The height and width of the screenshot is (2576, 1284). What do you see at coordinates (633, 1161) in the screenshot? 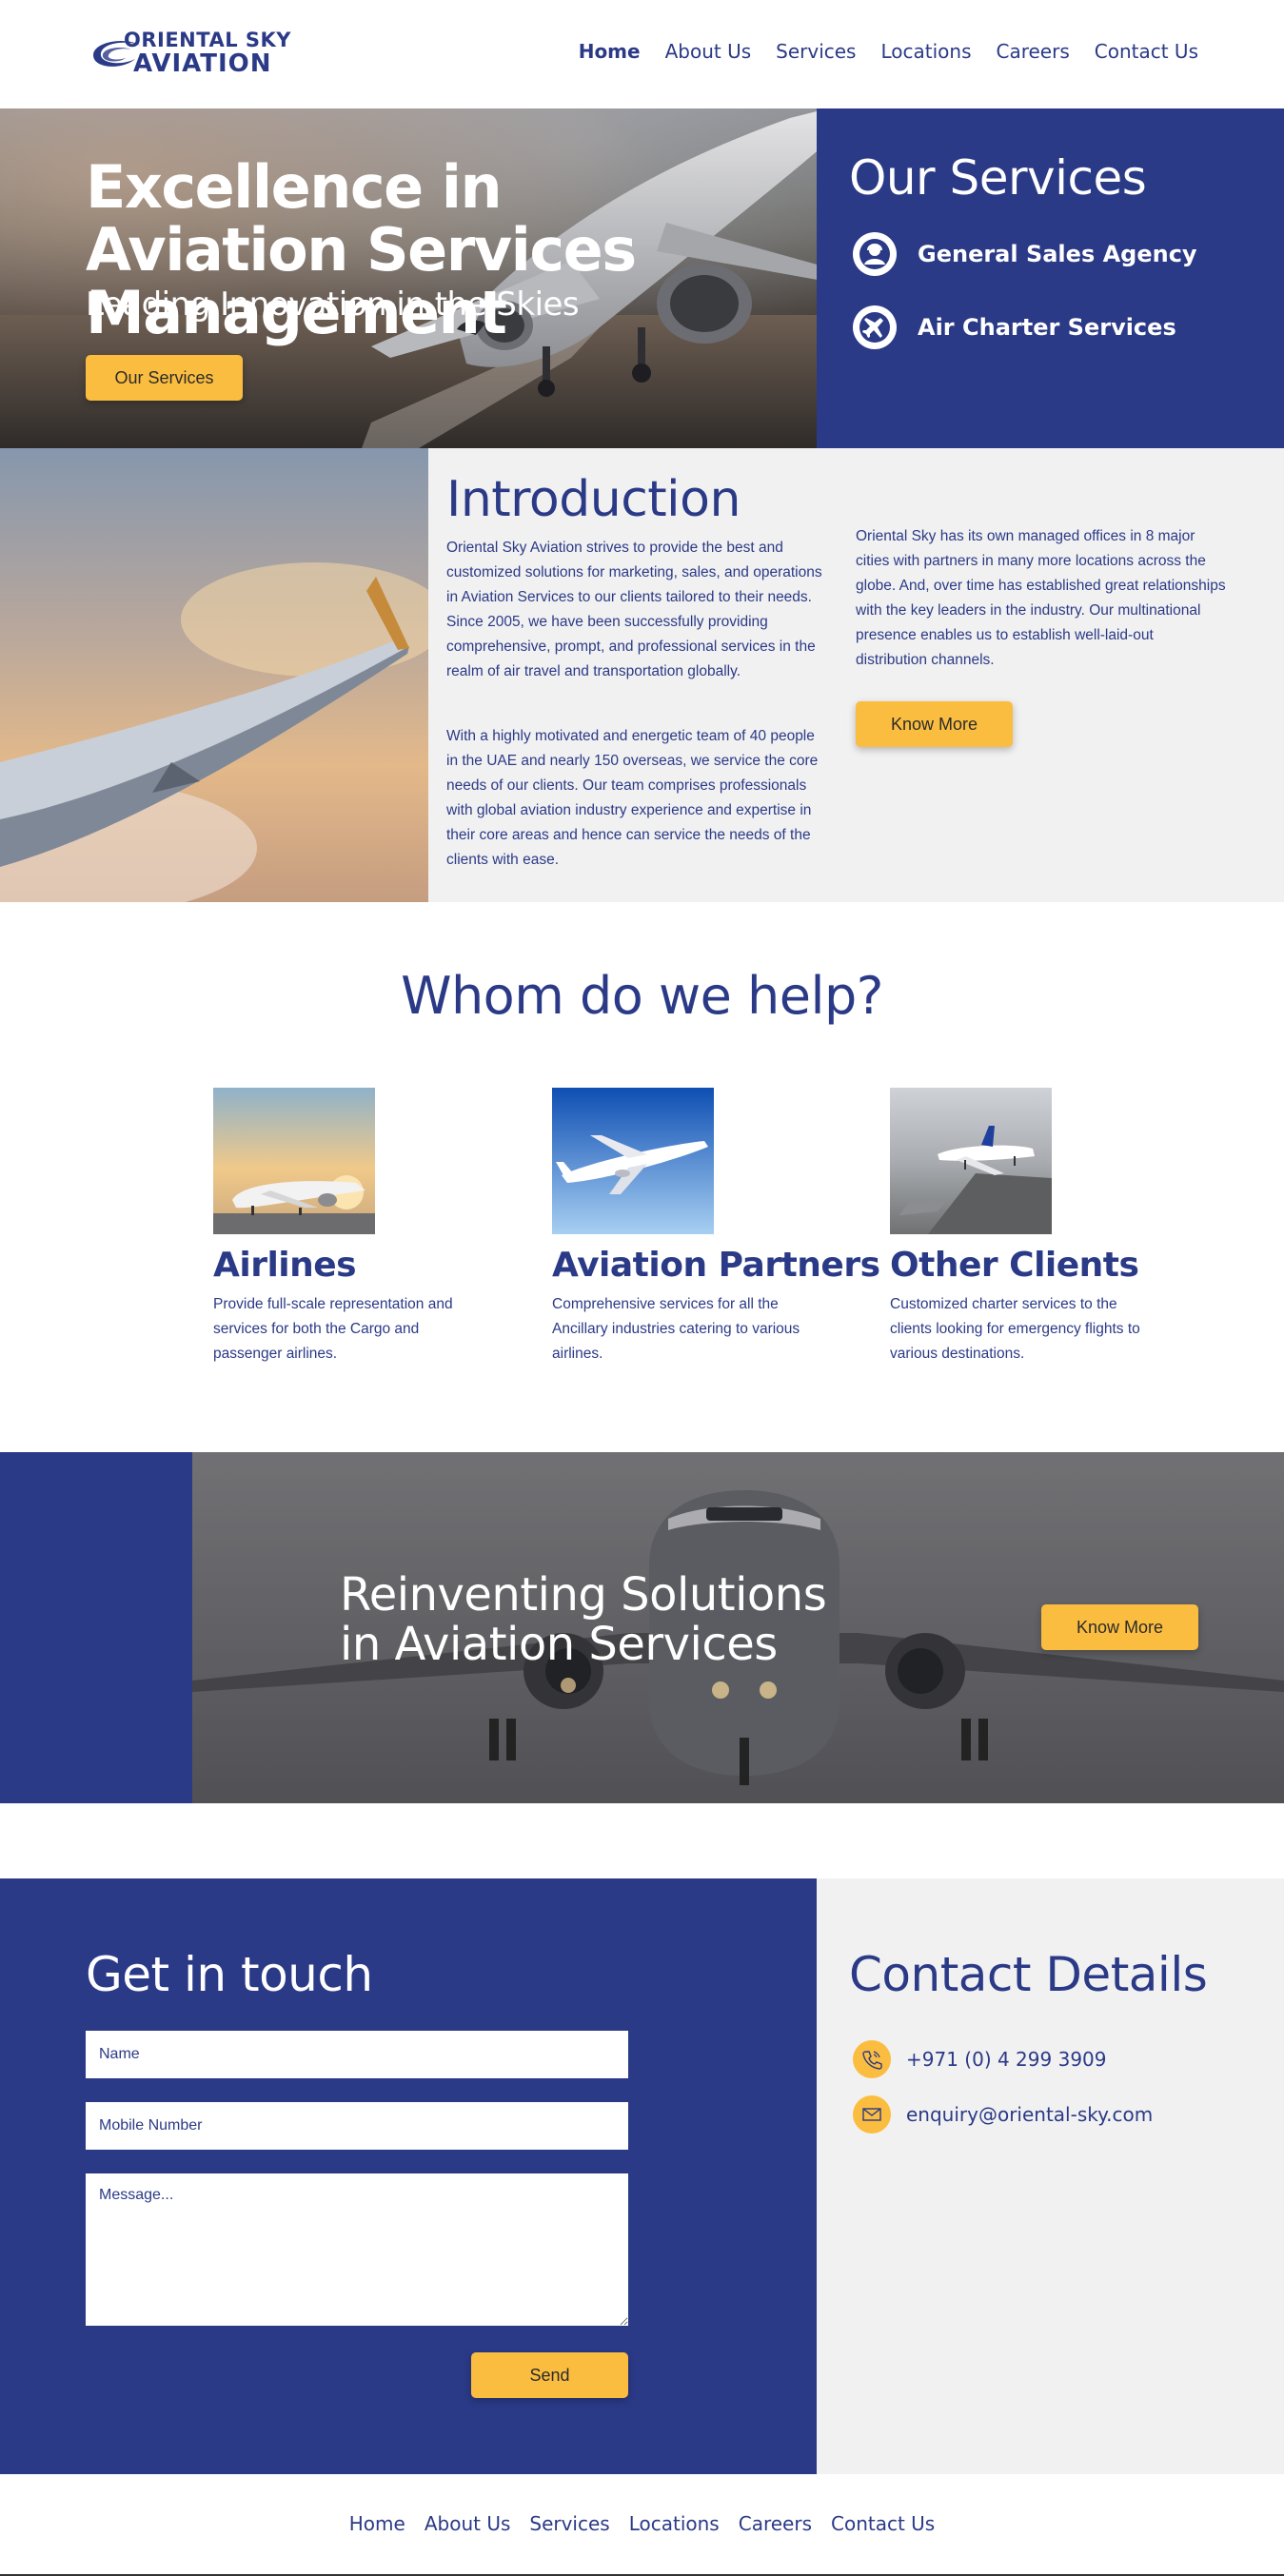
I see `aviation-partners-image` at bounding box center [633, 1161].